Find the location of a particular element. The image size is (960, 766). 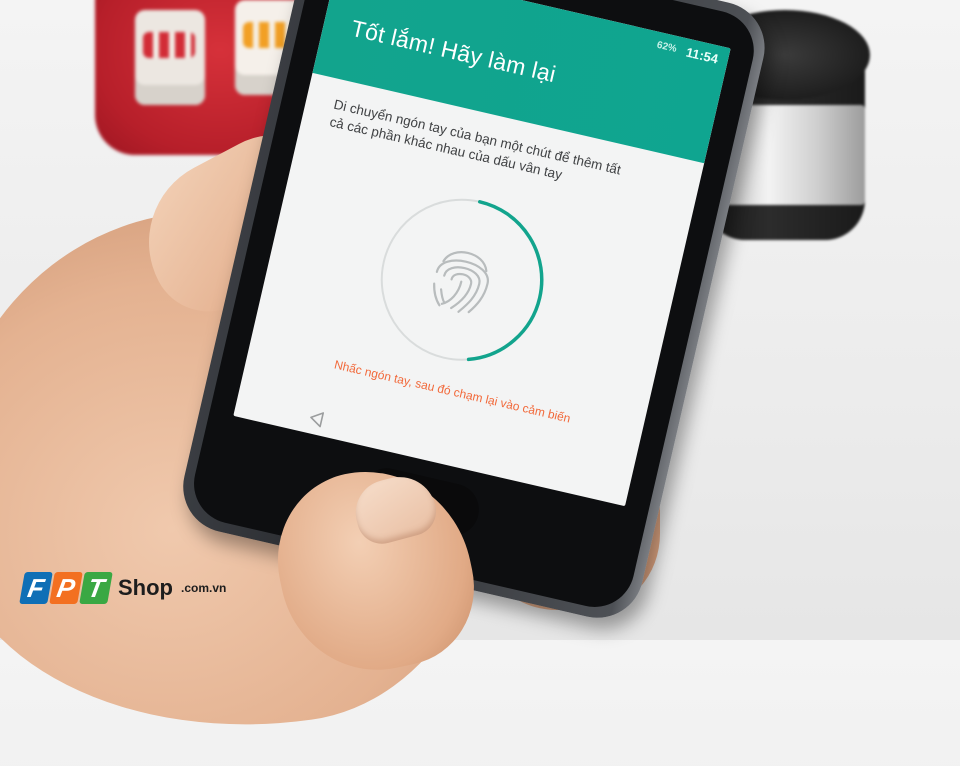

progress-track is located at coordinates (461, 279).